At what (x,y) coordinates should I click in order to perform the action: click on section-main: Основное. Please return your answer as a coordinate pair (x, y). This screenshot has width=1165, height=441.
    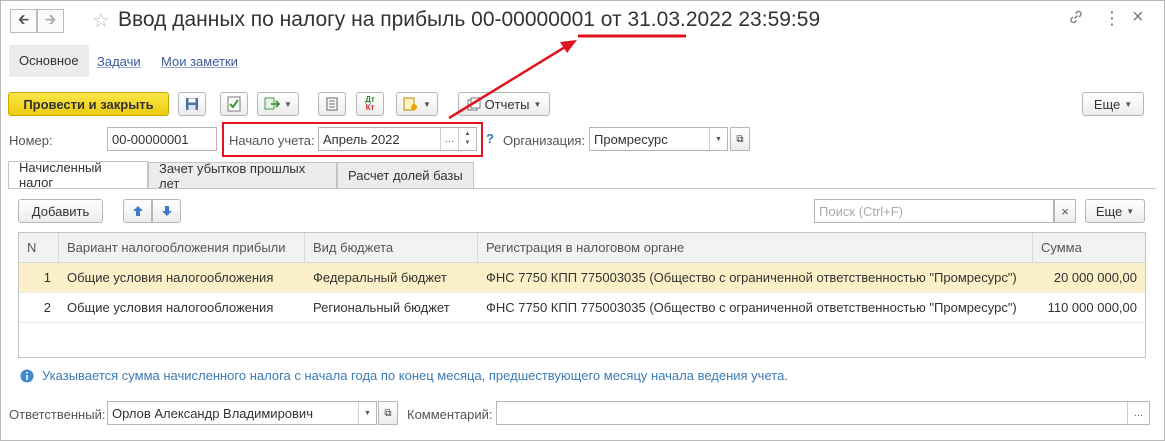
    Looking at the image, I should click on (49, 61).